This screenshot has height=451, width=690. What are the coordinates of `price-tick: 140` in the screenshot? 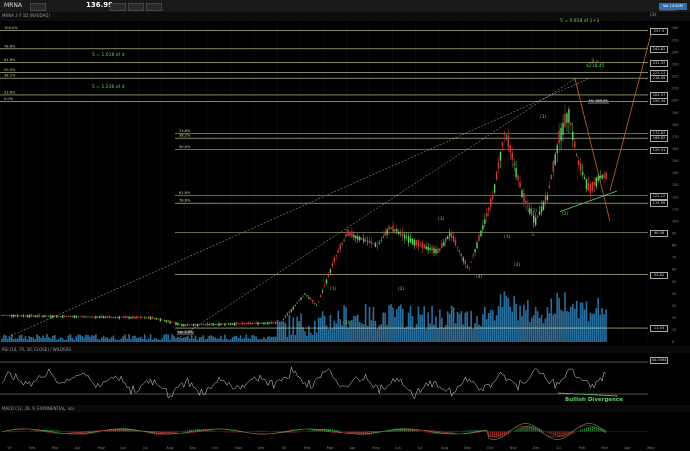 It's located at (675, 173).